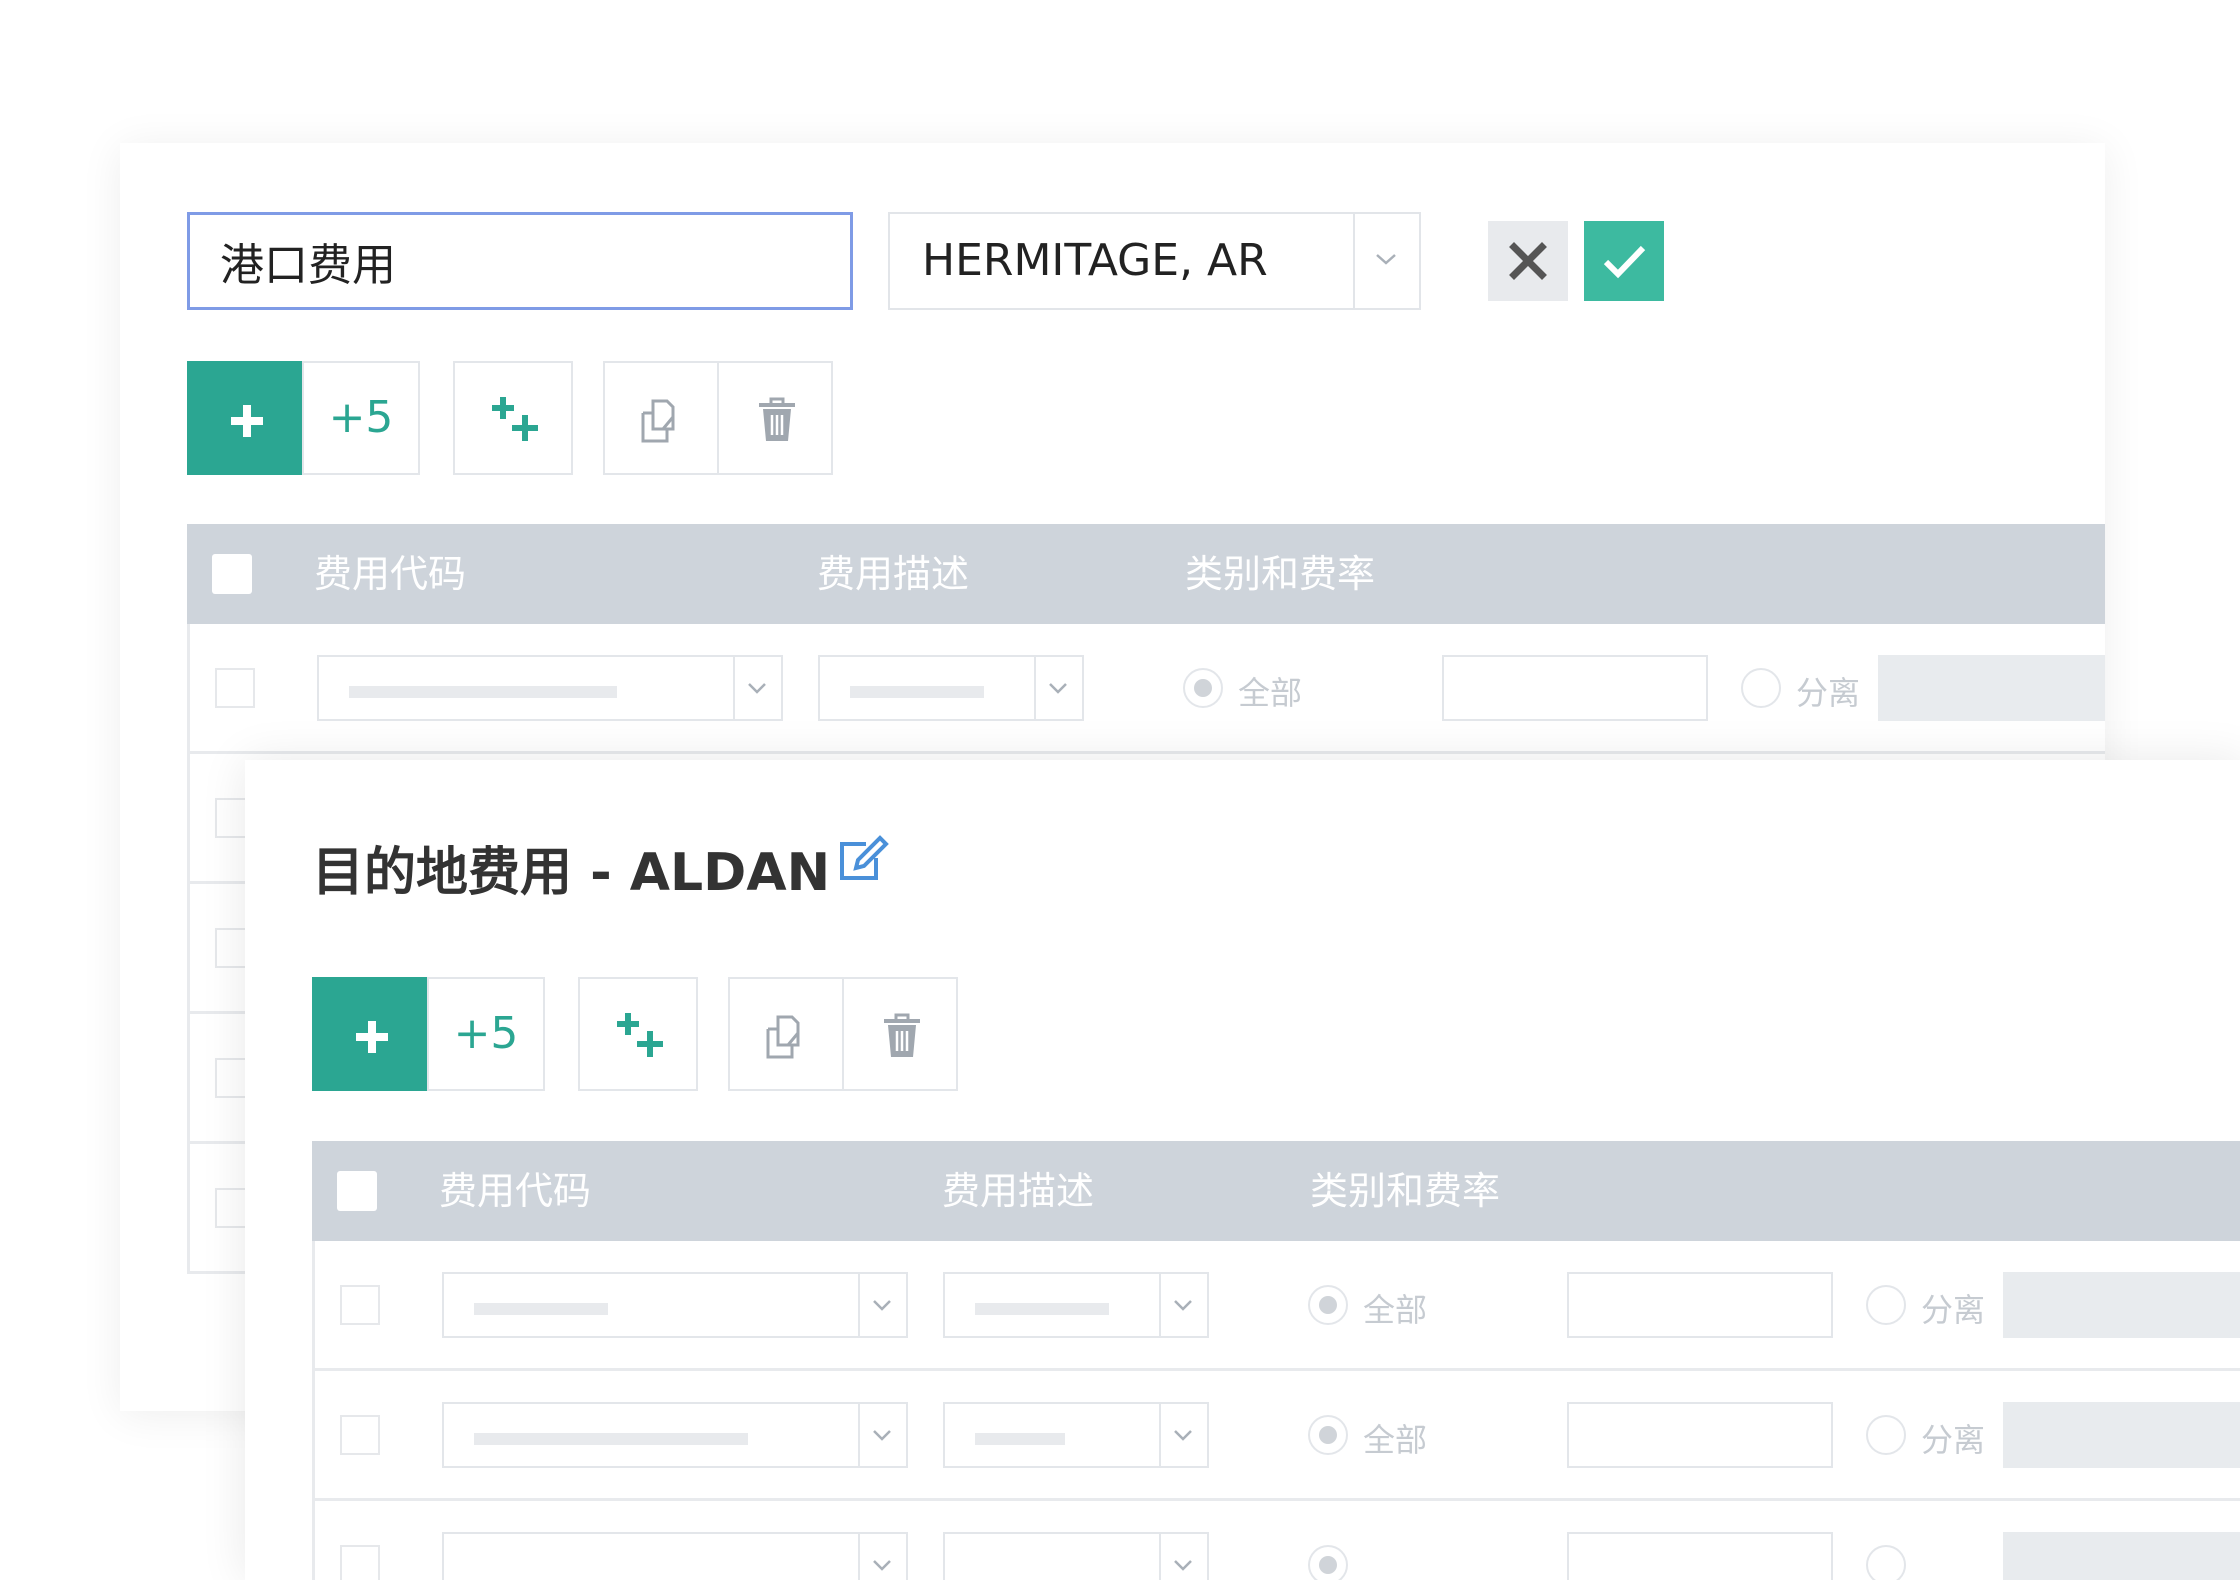 Image resolution: width=2240 pixels, height=1580 pixels. What do you see at coordinates (520, 261) in the screenshot?
I see `charge-group-name-input` at bounding box center [520, 261].